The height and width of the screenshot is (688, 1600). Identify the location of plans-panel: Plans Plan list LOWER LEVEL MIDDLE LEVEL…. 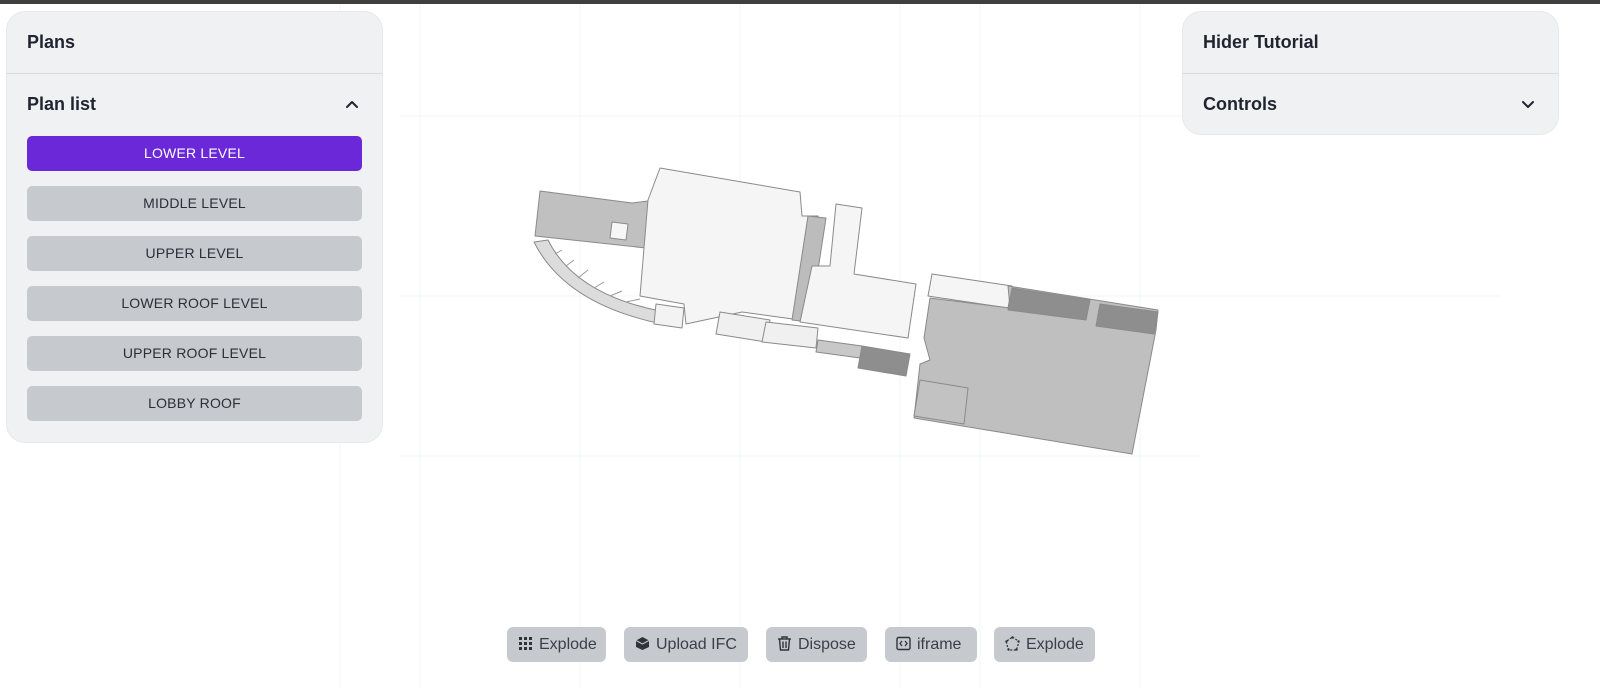
(194, 227).